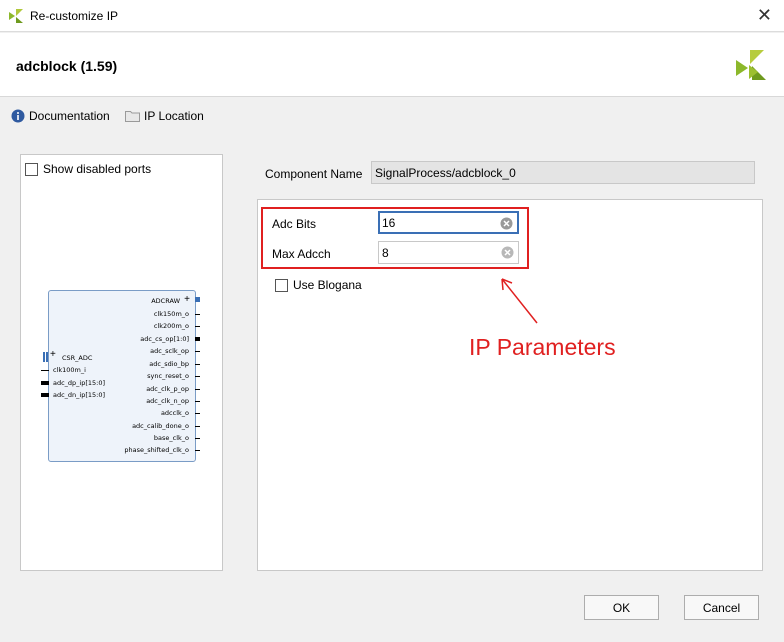  What do you see at coordinates (392, 116) in the screenshot?
I see `link-bar: Documentation IP Location` at bounding box center [392, 116].